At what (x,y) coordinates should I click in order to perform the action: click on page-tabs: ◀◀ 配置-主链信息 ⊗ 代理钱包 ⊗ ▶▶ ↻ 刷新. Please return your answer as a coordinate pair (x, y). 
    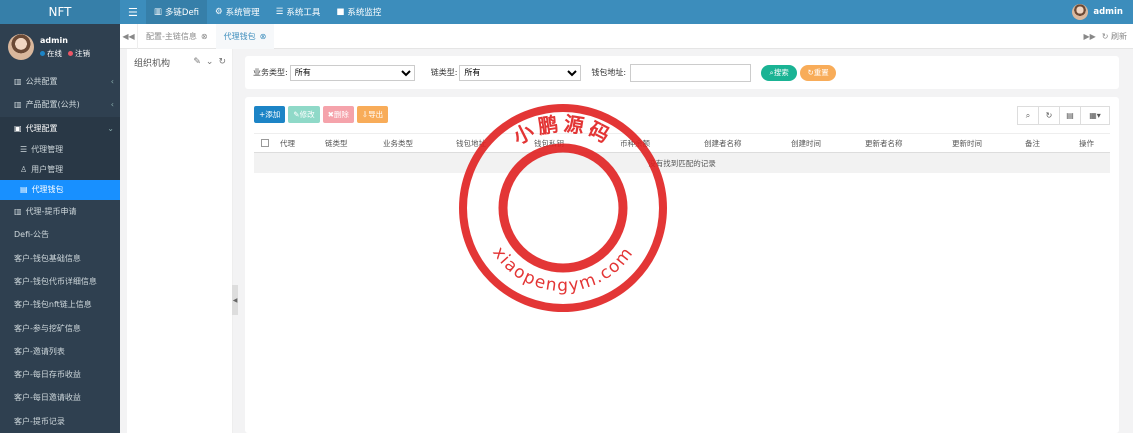
    Looking at the image, I should click on (626, 36).